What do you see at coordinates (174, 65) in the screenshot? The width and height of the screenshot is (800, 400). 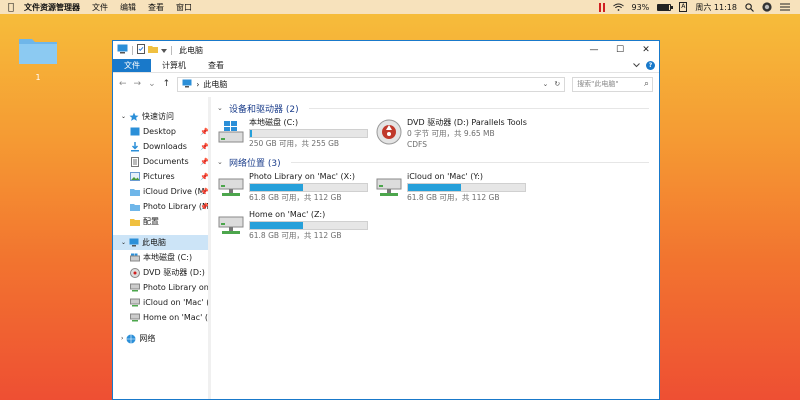 I see `tab-computer: 计算机` at bounding box center [174, 65].